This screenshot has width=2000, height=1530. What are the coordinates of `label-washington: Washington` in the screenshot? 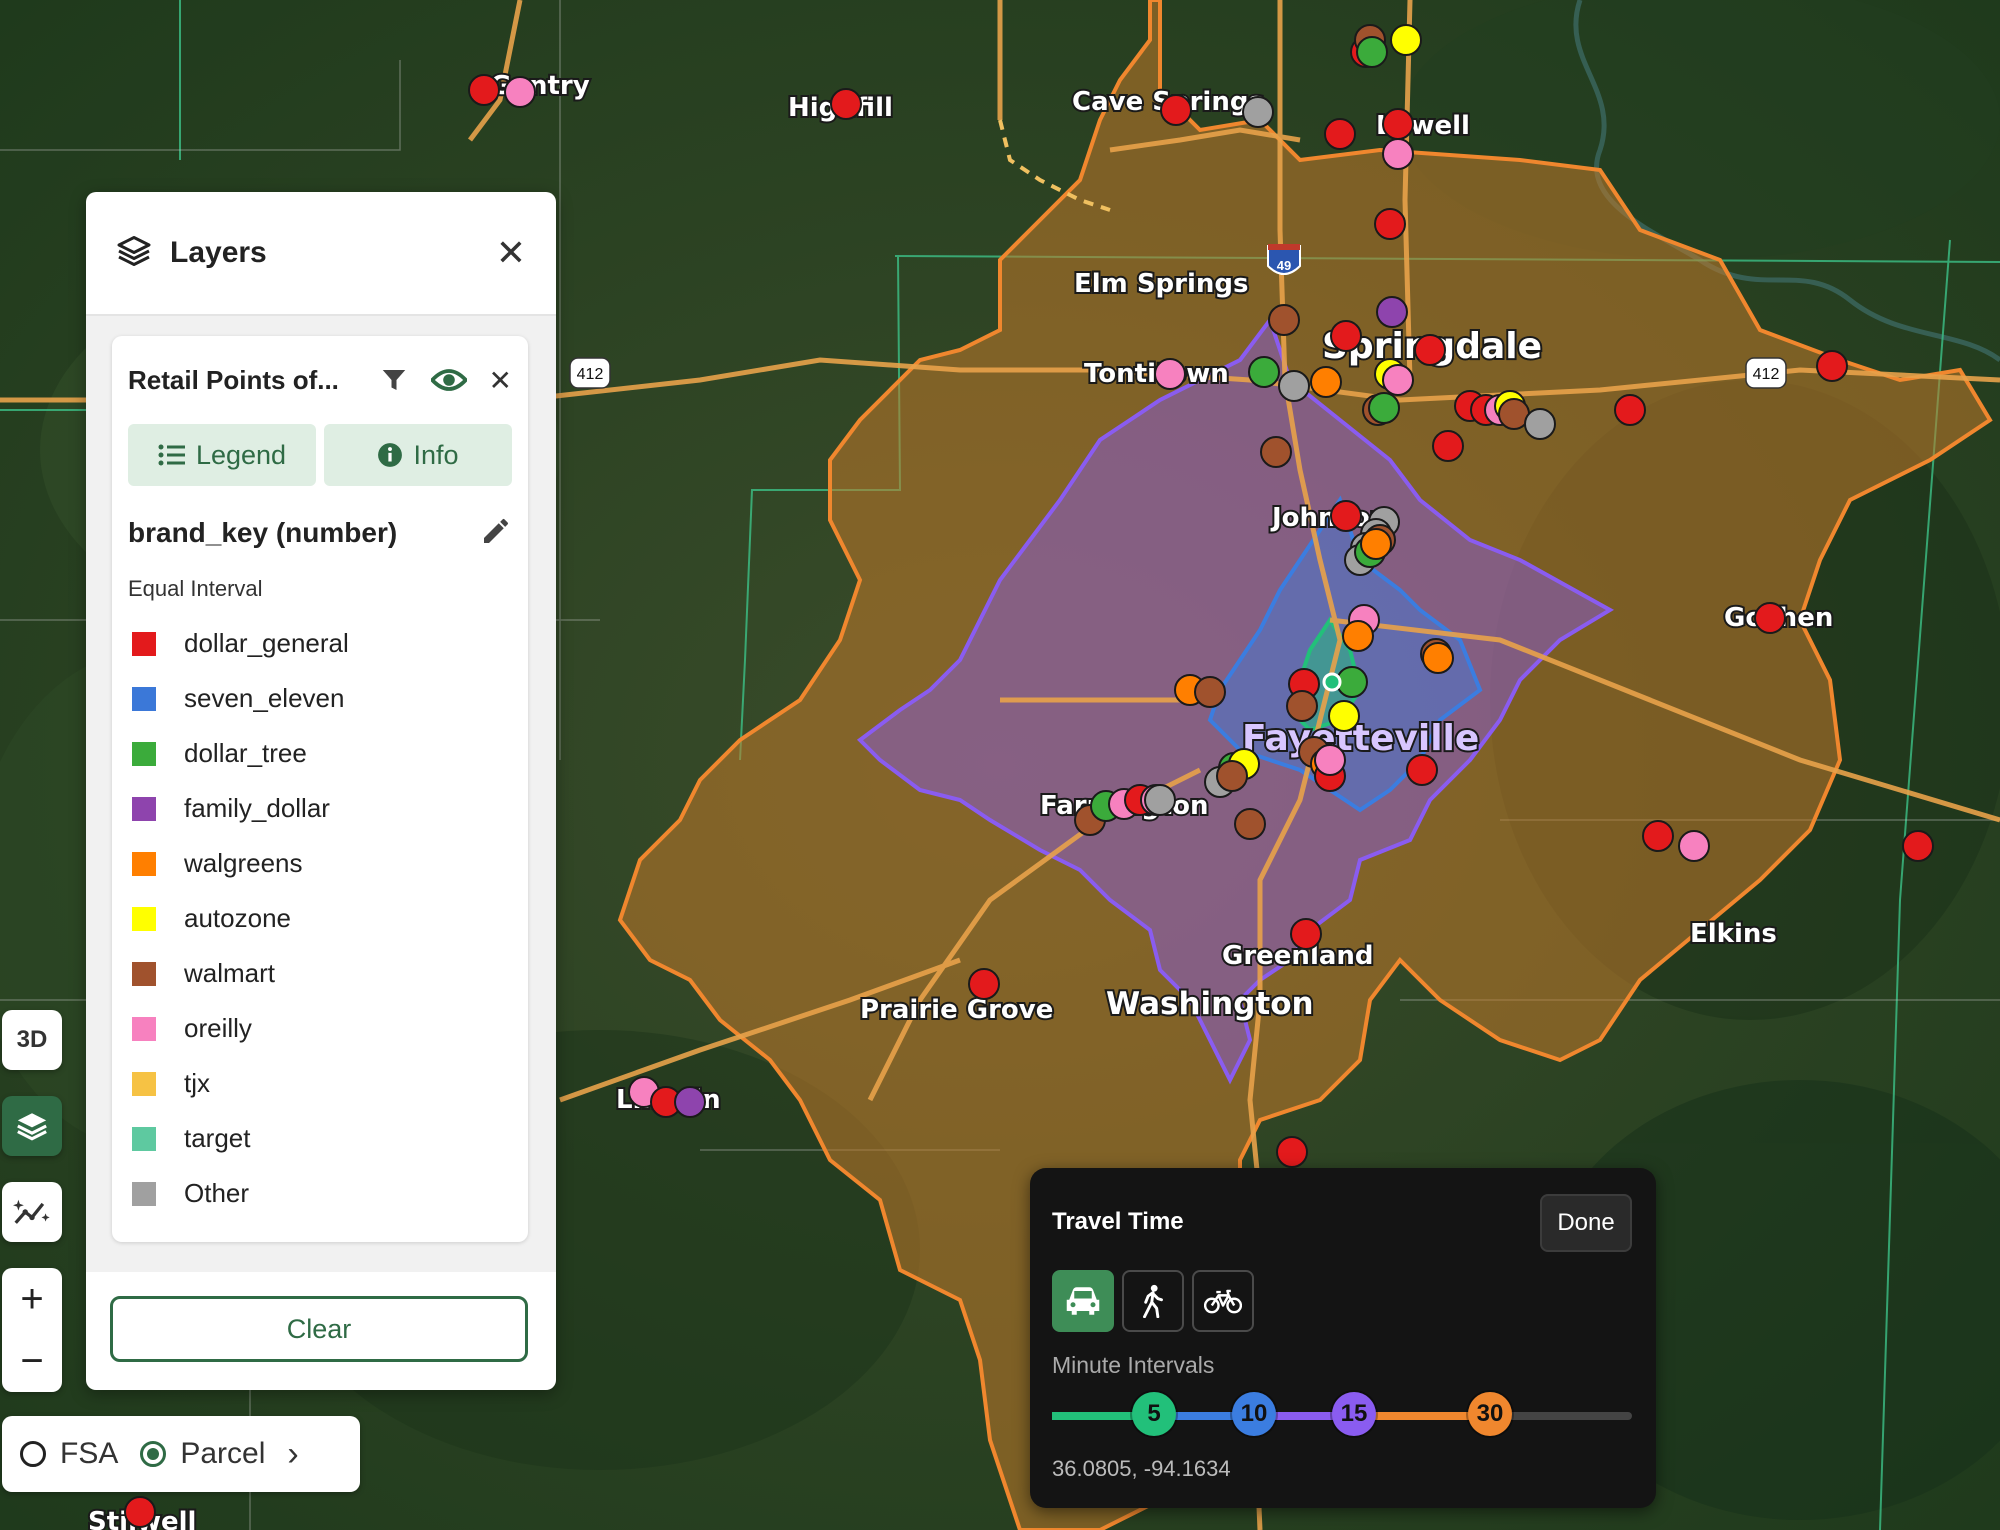 It's located at (1210, 1004).